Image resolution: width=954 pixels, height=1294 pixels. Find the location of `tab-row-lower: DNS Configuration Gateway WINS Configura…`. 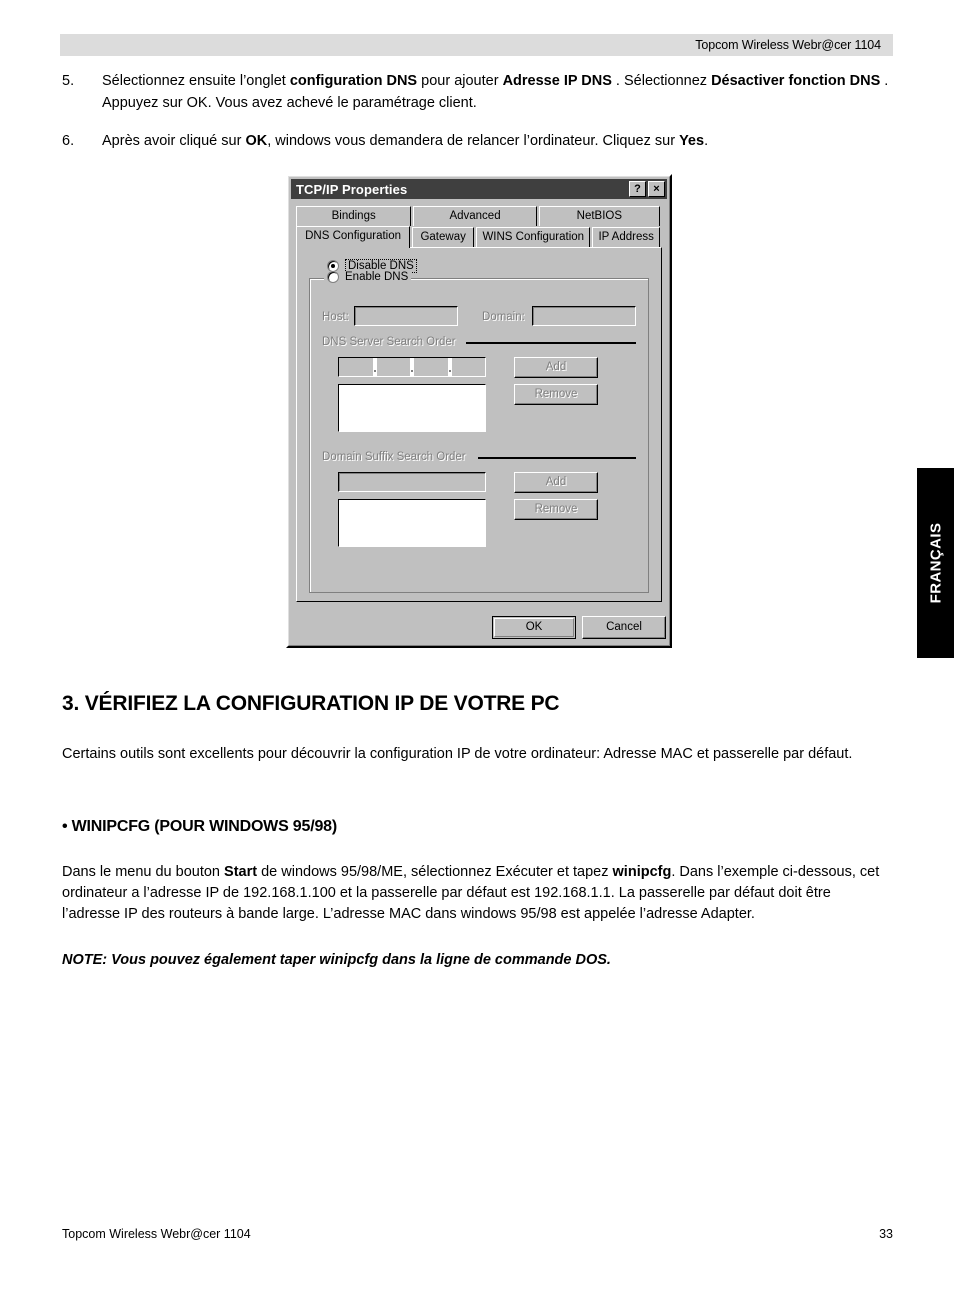

tab-row-lower: DNS Configuration Gateway WINS Configura… is located at coordinates (479, 237).